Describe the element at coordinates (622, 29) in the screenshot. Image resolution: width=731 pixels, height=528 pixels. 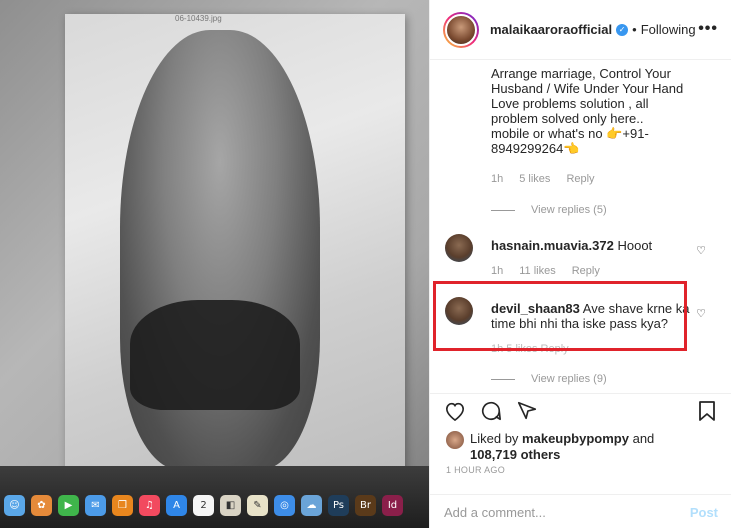
I see `verified-badge-icon: ✓` at that location.